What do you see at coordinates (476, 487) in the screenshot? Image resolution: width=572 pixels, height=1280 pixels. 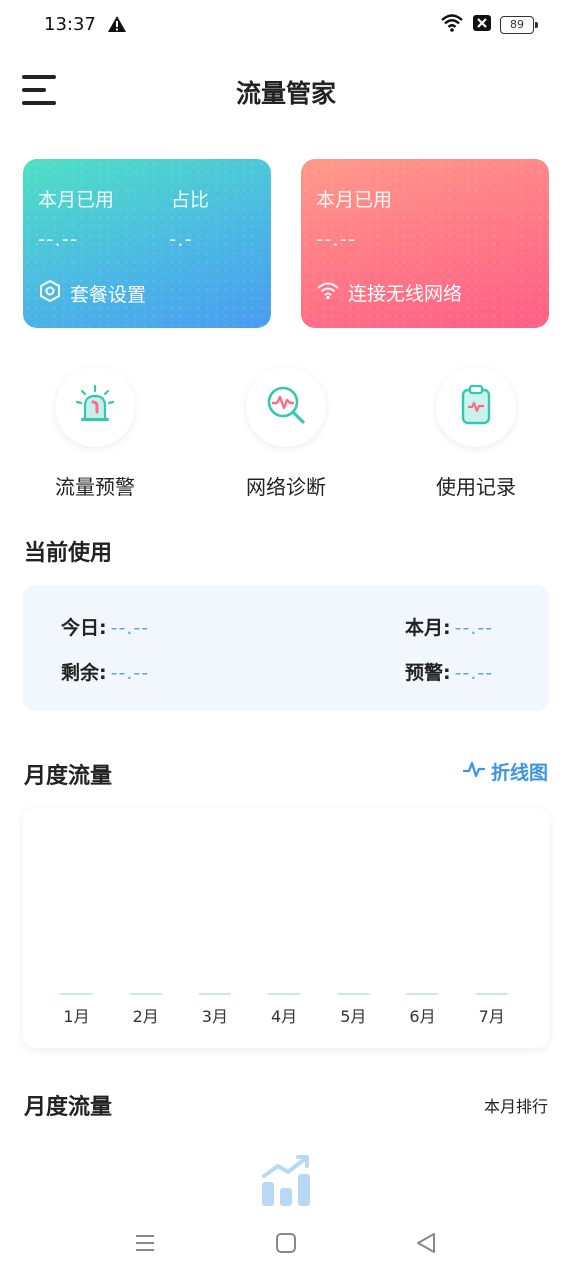 I see `usage-record-label: 使用记录` at bounding box center [476, 487].